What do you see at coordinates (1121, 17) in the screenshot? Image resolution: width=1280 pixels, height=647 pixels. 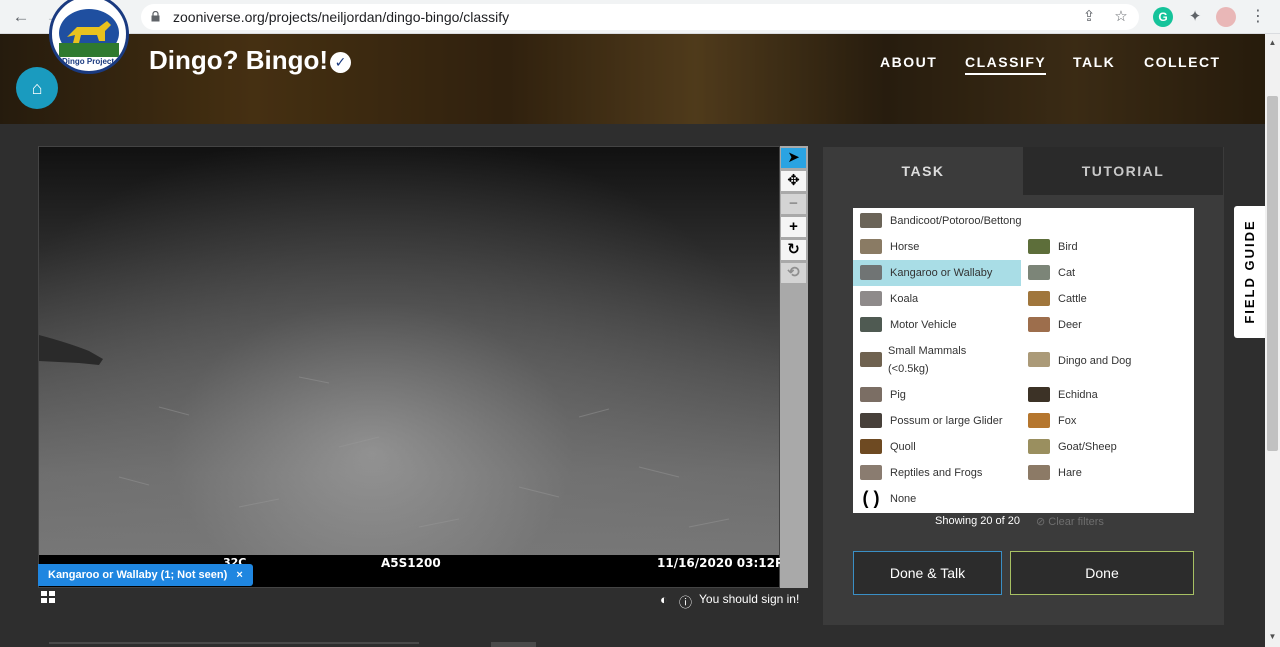 I see `bookmark-star-icon: ☆` at bounding box center [1121, 17].